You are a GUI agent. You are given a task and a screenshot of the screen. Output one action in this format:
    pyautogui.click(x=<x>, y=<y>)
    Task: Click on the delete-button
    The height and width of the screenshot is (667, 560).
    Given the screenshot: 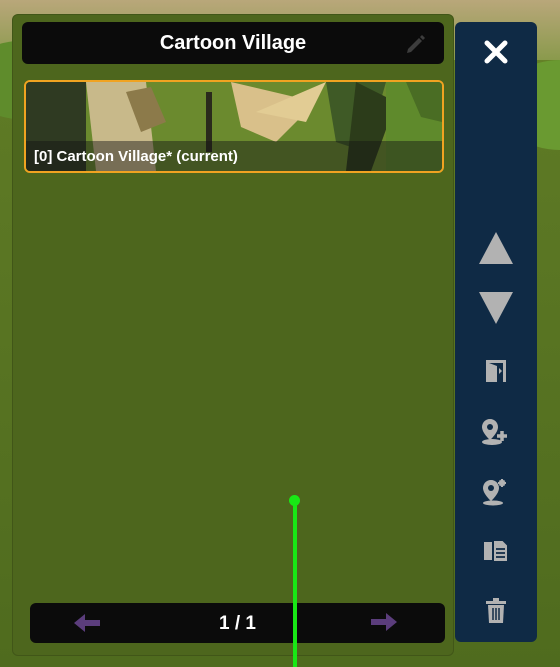 What is the action you would take?
    pyautogui.click(x=496, y=611)
    